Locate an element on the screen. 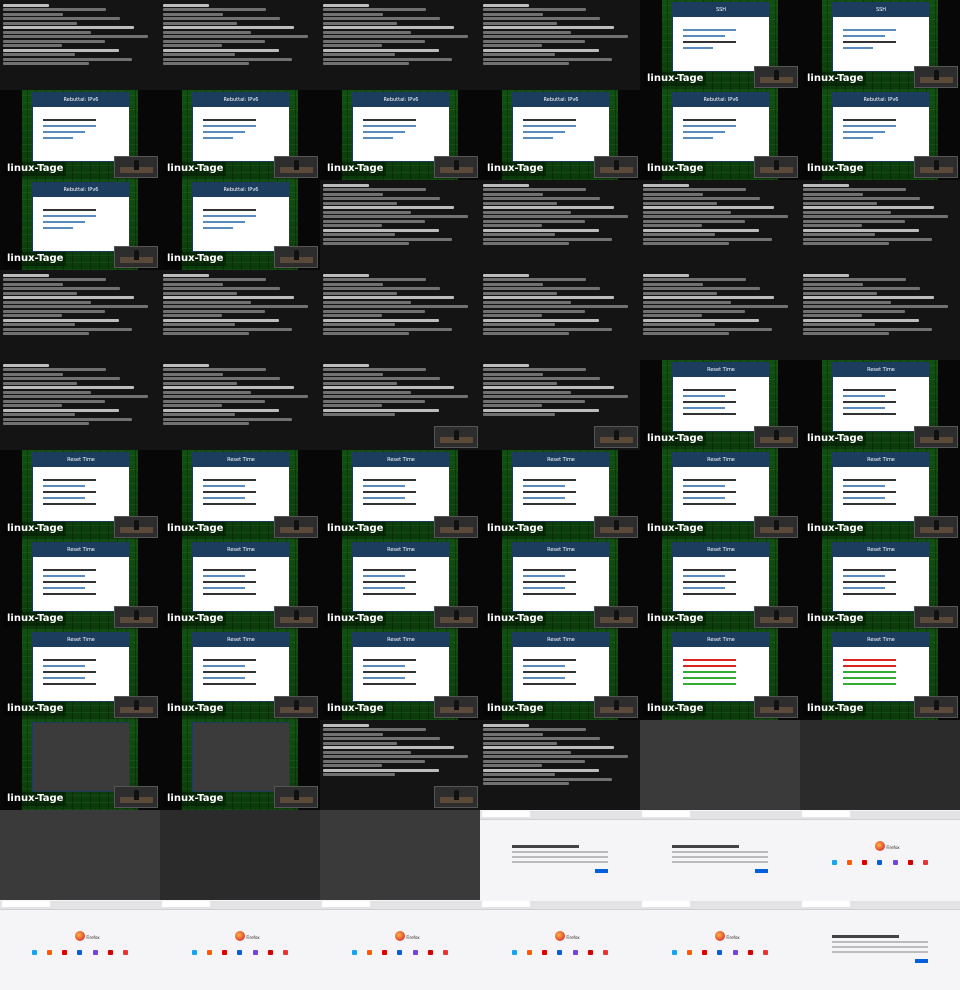 This screenshot has width=960, height=990. browser-tab-bar is located at coordinates (400, 905).